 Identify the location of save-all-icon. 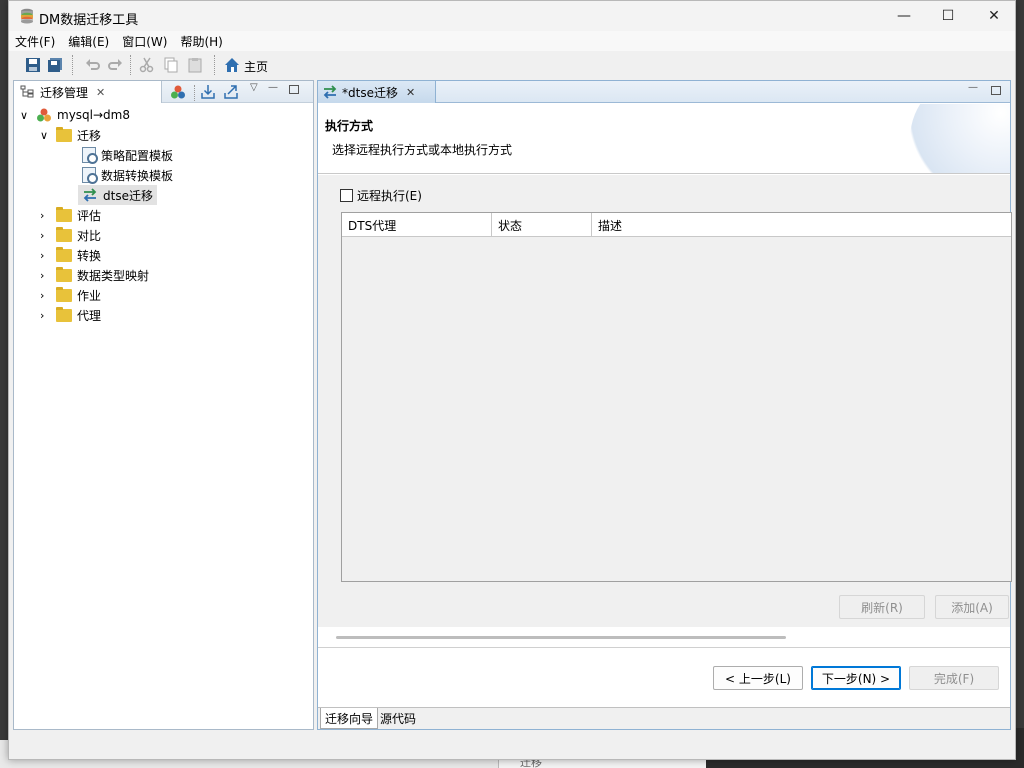
(55, 65).